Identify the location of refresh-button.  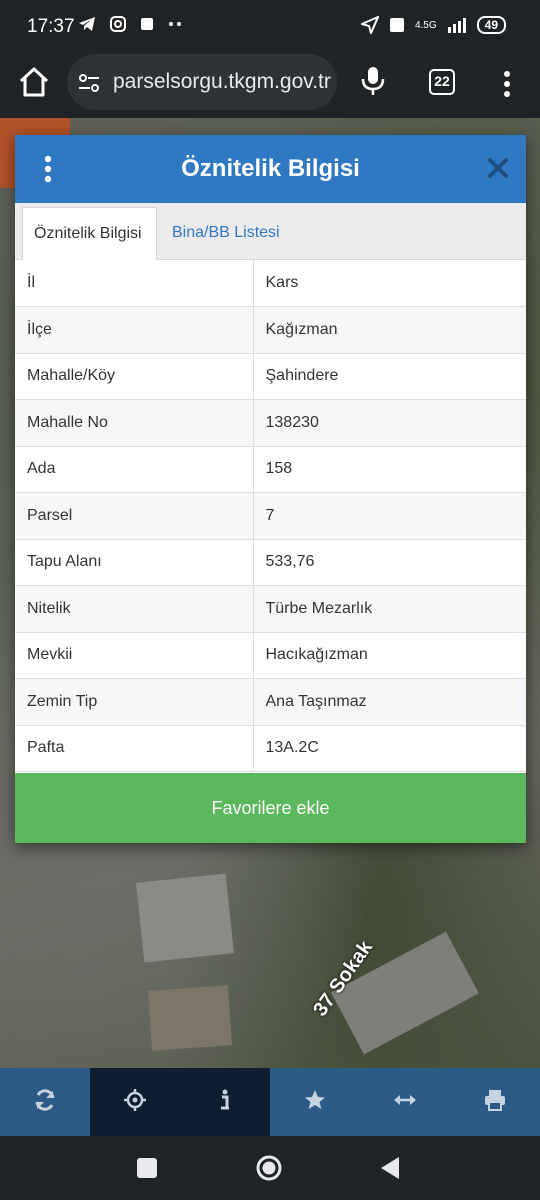
(45, 1102).